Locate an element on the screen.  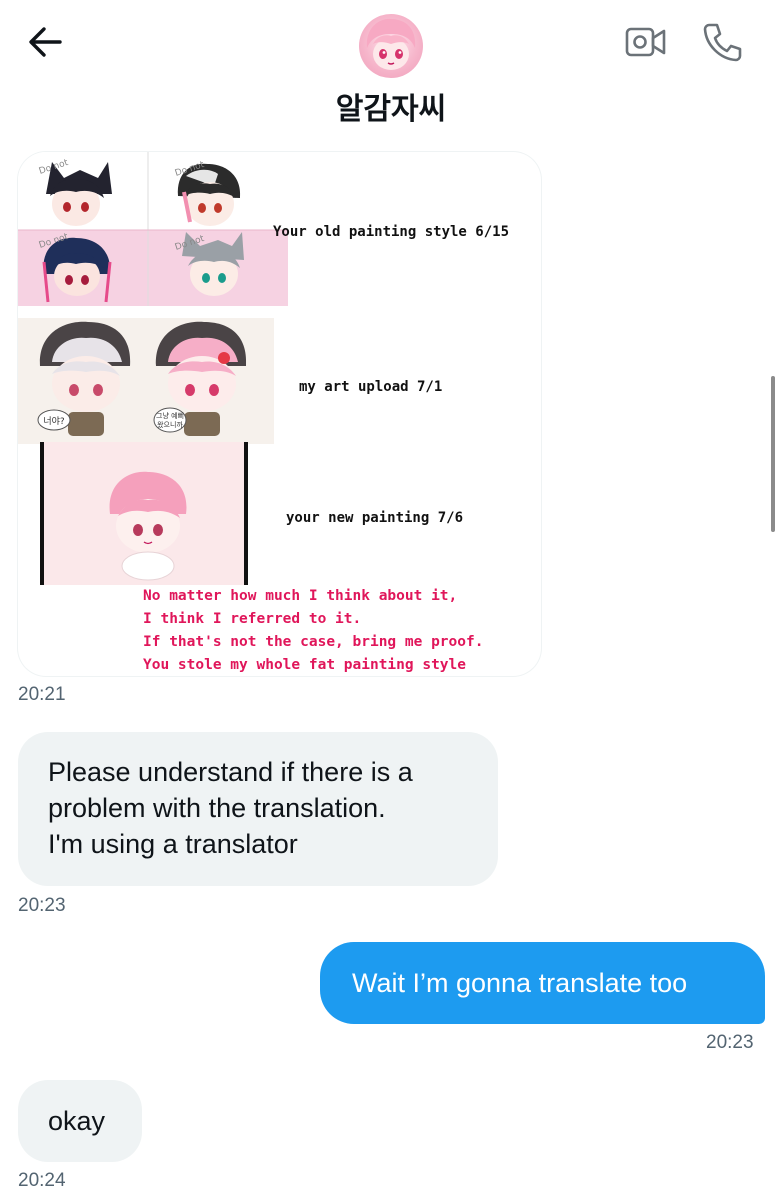
phone-icon is located at coordinates (722, 42).